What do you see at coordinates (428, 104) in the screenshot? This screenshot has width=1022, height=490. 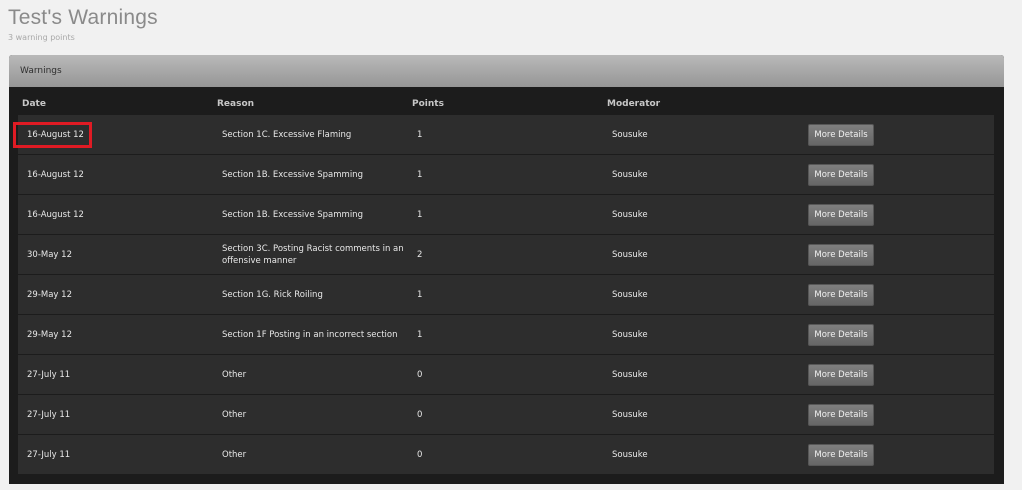 I see `column-header-points: Points` at bounding box center [428, 104].